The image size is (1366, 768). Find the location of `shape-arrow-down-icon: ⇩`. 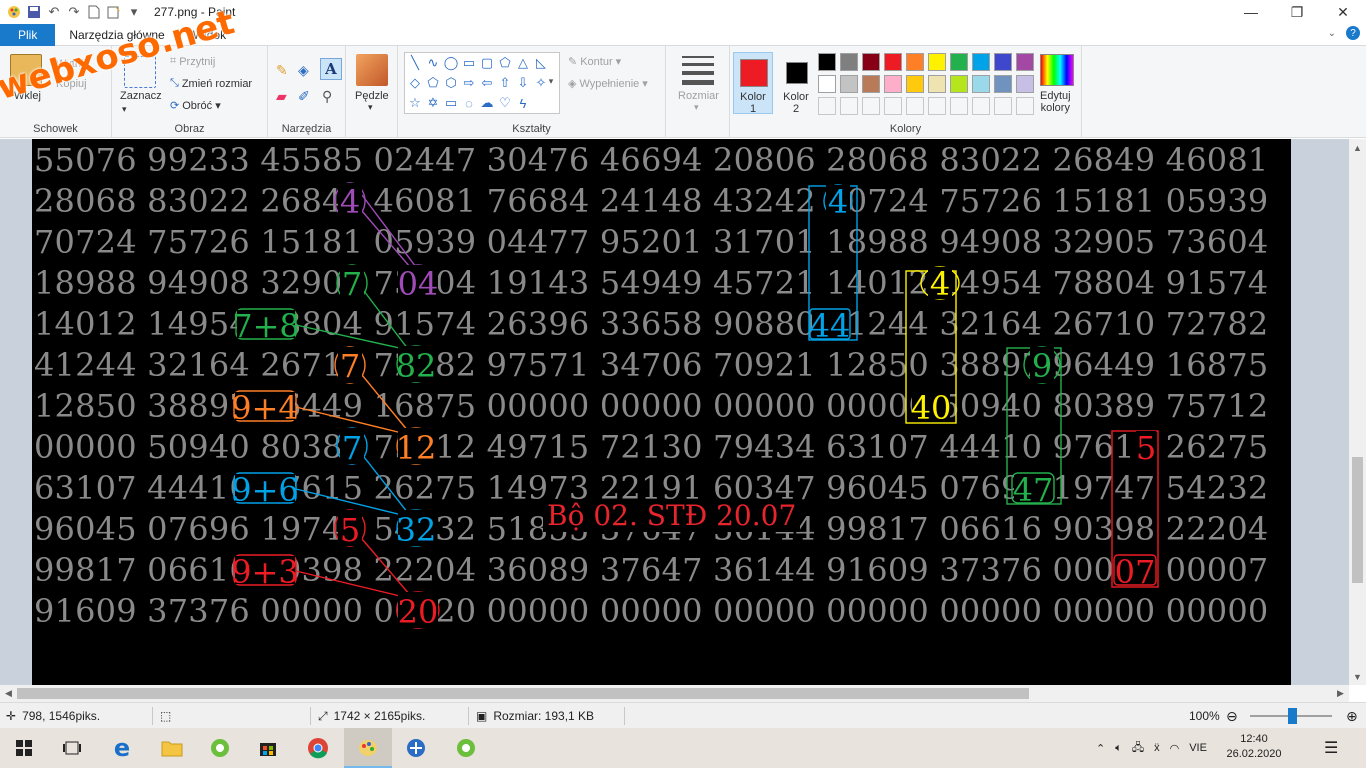

shape-arrow-down-icon: ⇩ is located at coordinates (523, 83).